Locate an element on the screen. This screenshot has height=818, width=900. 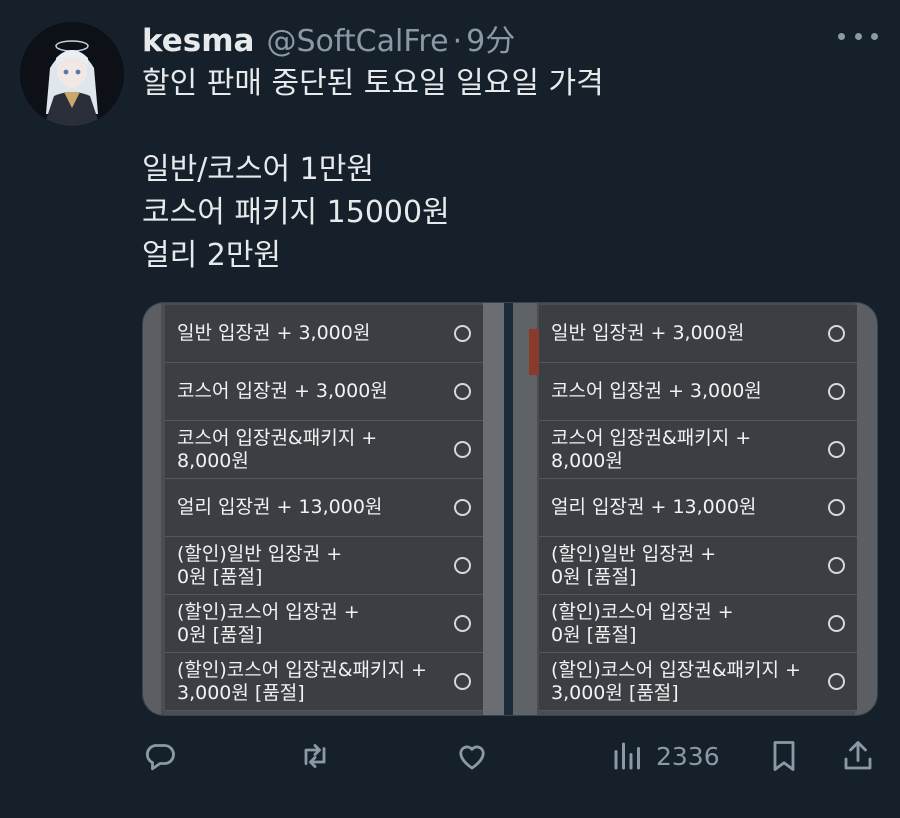
action-bar: 2336 is located at coordinates (512, 756).